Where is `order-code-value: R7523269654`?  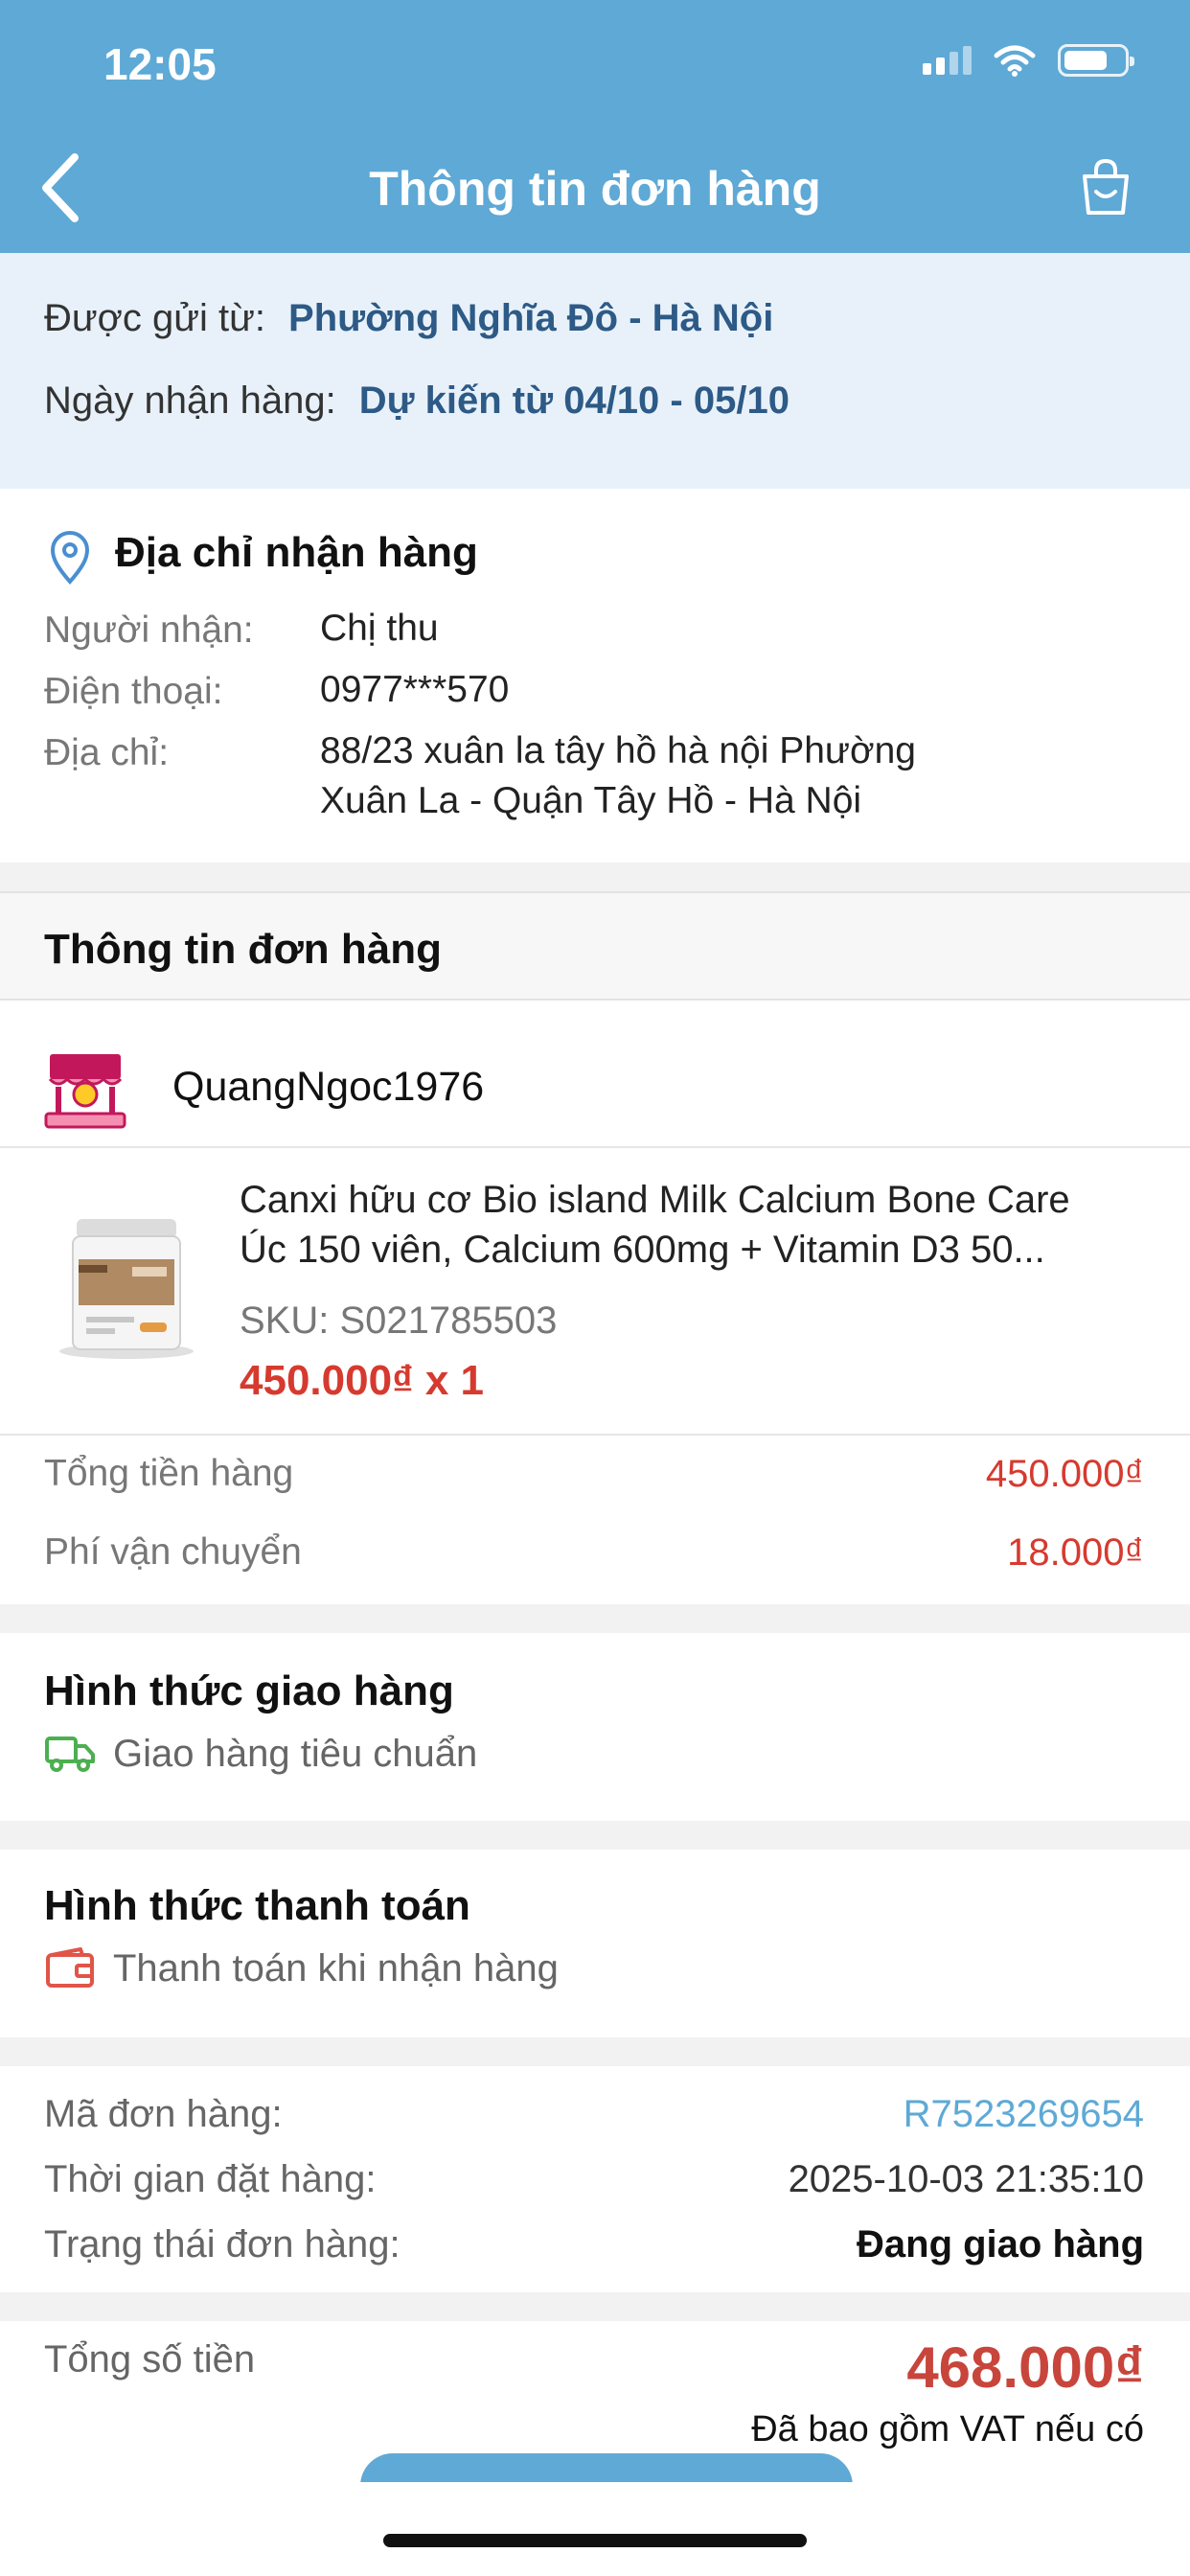 order-code-value: R7523269654 is located at coordinates (1024, 2114).